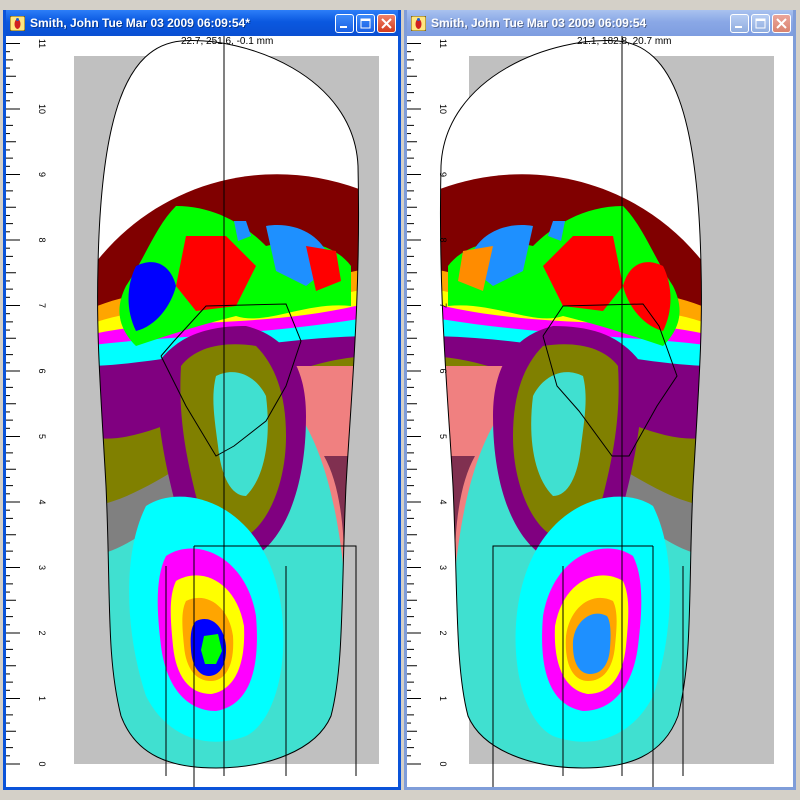 This screenshot has width=800, height=800. Describe the element at coordinates (140, 23) in the screenshot. I see `window-title: Smith, John Tue Mar 03 2009 06:09:54*` at that location.